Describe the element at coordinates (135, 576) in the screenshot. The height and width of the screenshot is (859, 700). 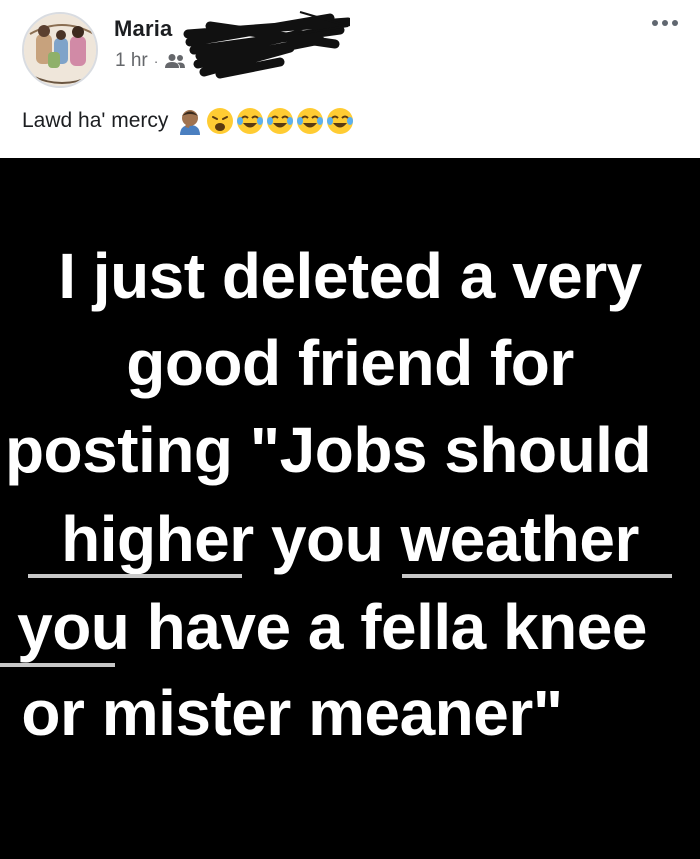
I see `underline-higher` at that location.